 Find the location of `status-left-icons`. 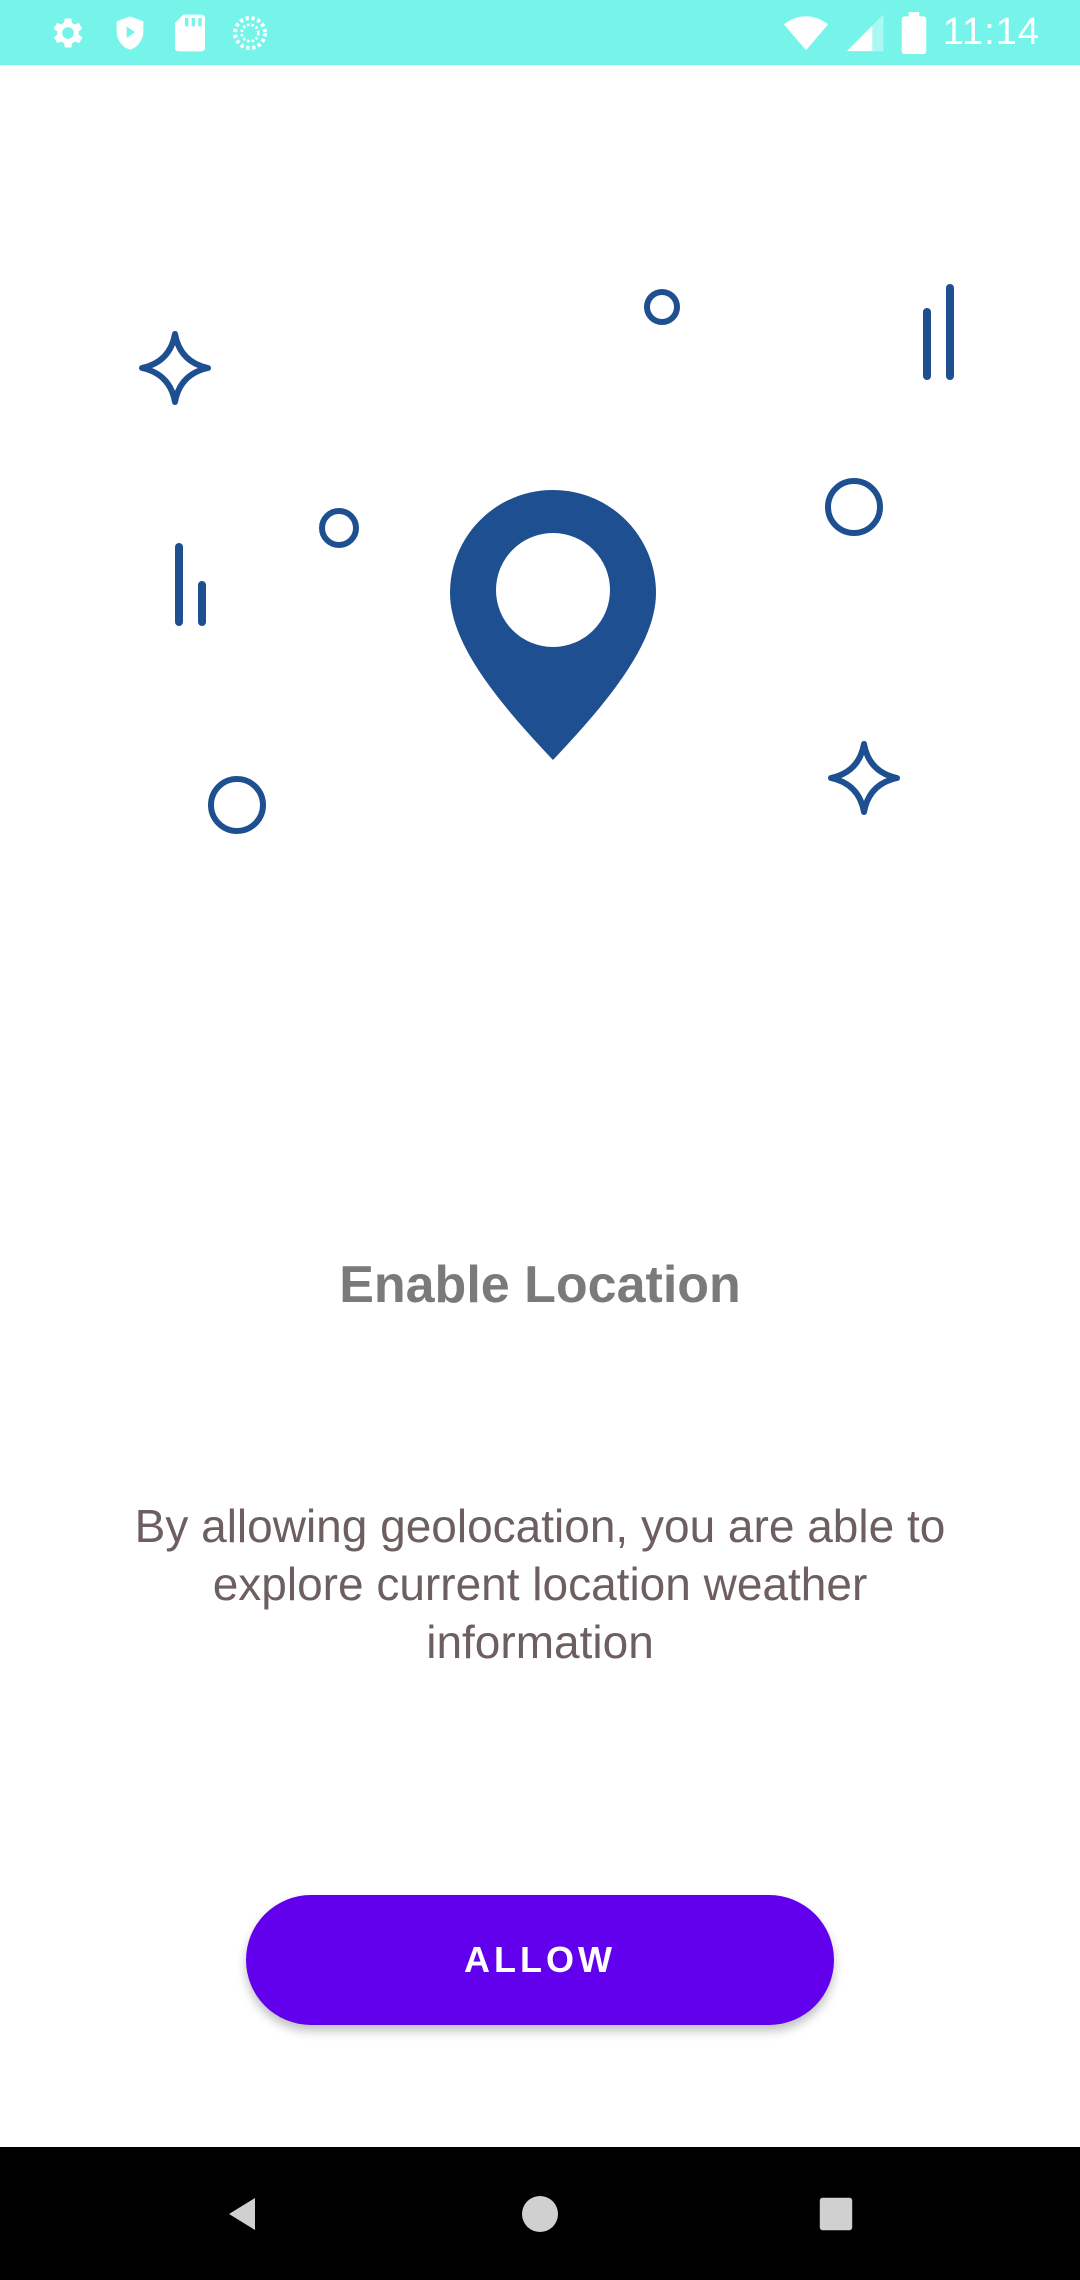

status-left-icons is located at coordinates (159, 32).